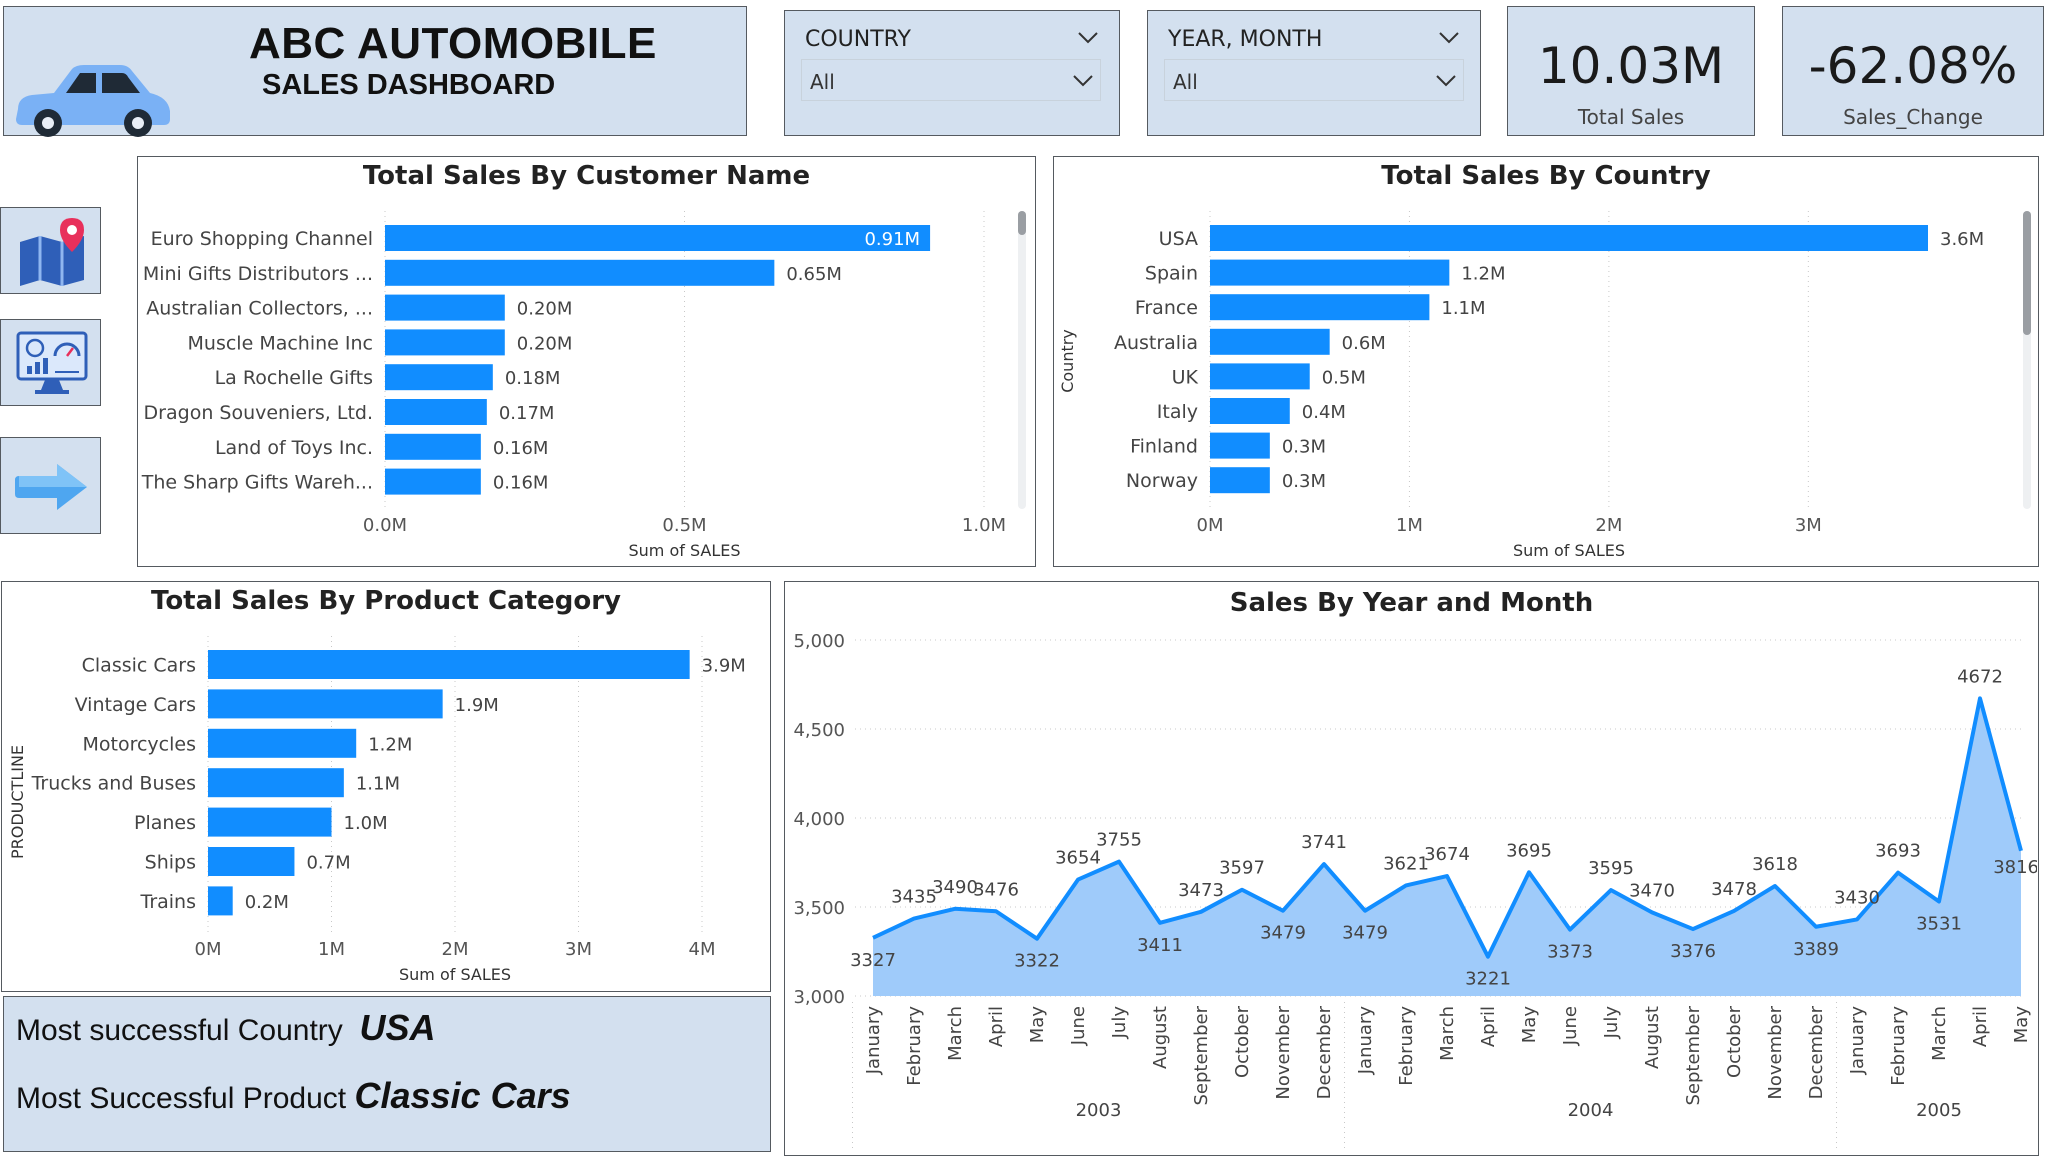 This screenshot has height=1160, width=2049. What do you see at coordinates (1406, 863) in the screenshot?
I see `data-label: 3621` at bounding box center [1406, 863].